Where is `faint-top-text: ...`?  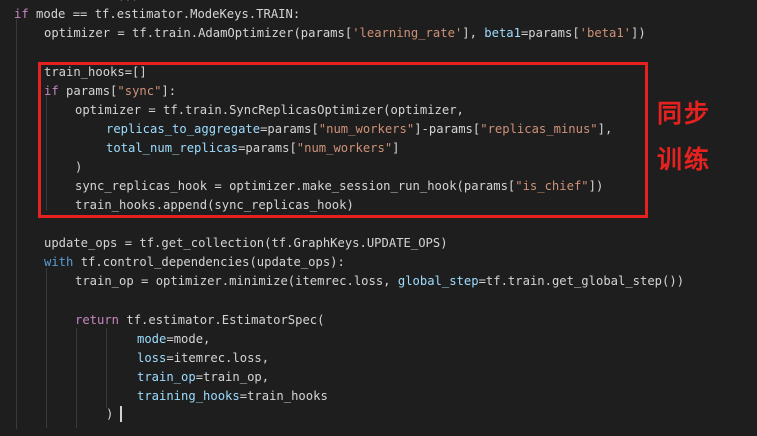
faint-top-text: ... is located at coordinates (128, 2).